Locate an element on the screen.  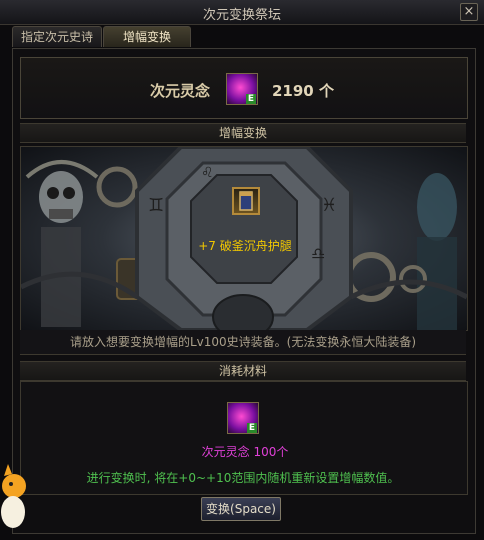
transform-button: 变换(Space) is located at coordinates (241, 509).